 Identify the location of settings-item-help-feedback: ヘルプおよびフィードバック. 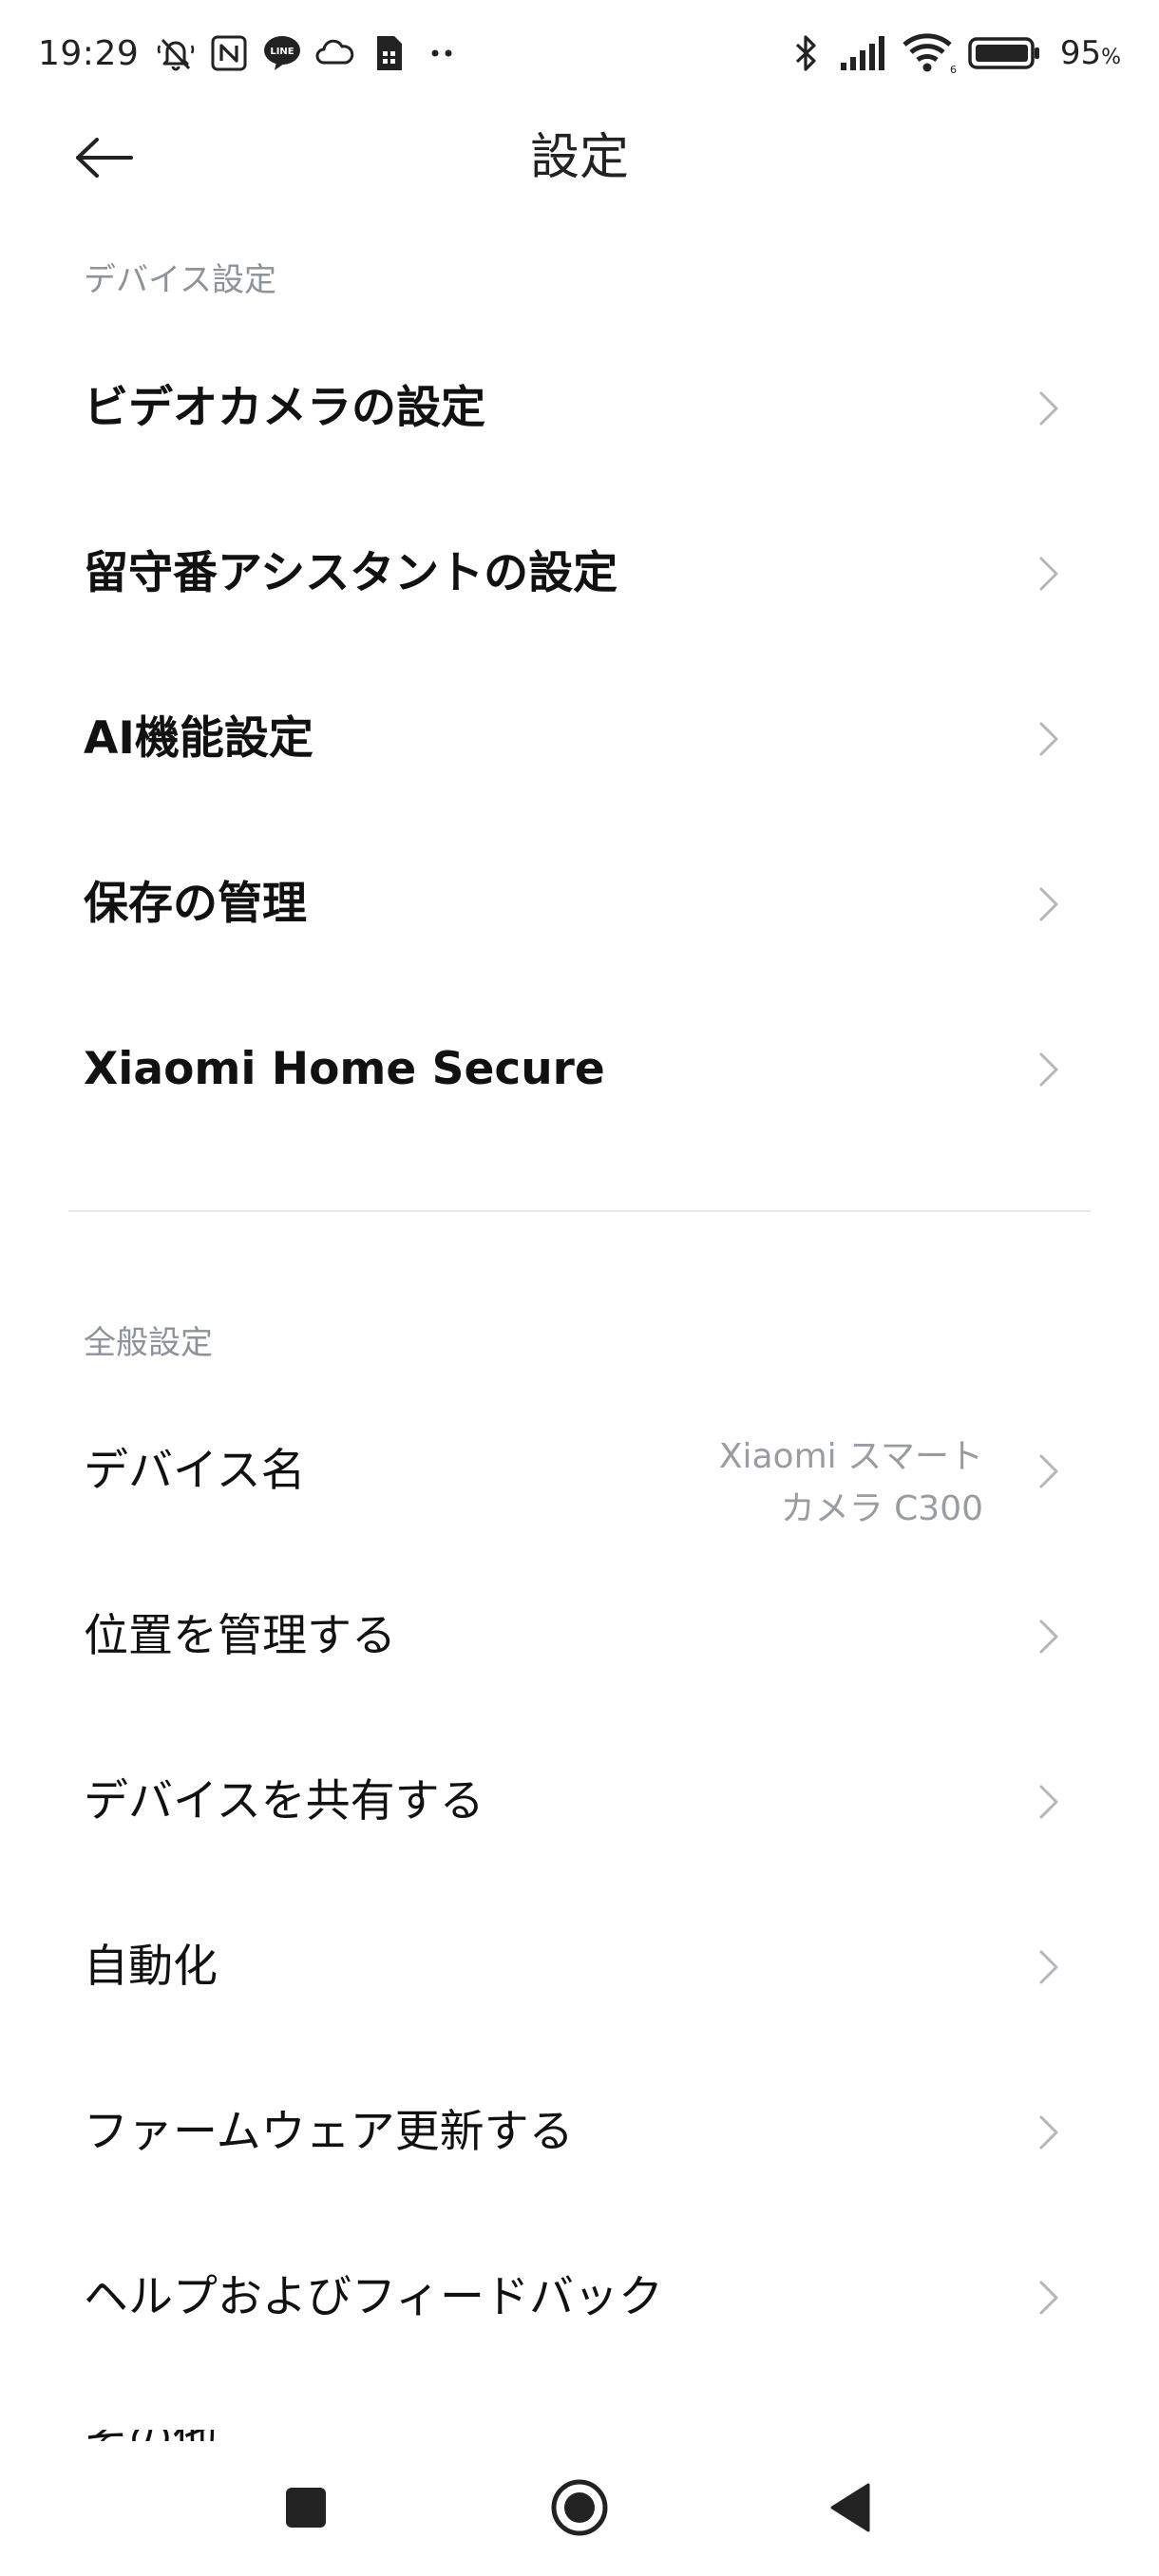
(579, 2297).